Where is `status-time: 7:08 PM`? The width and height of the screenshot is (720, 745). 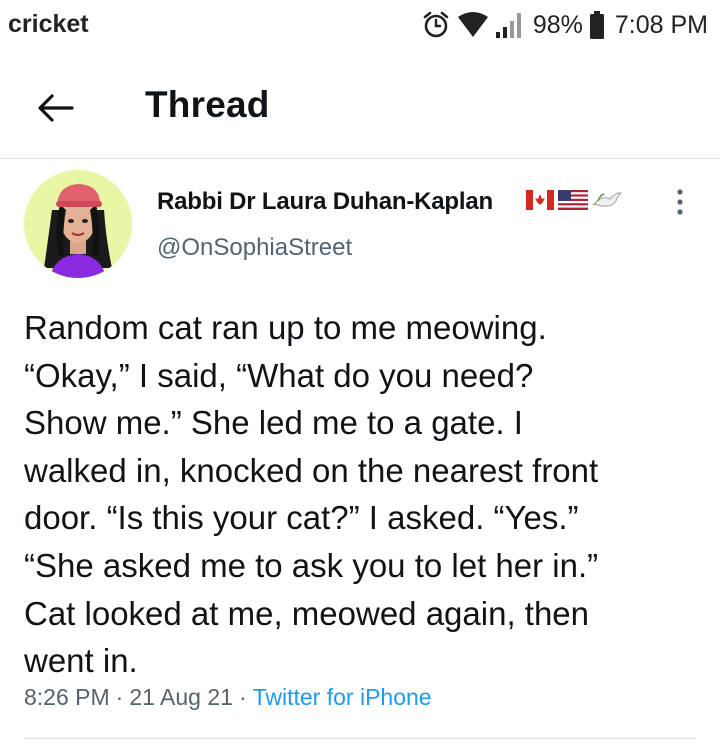 status-time: 7:08 PM is located at coordinates (661, 24).